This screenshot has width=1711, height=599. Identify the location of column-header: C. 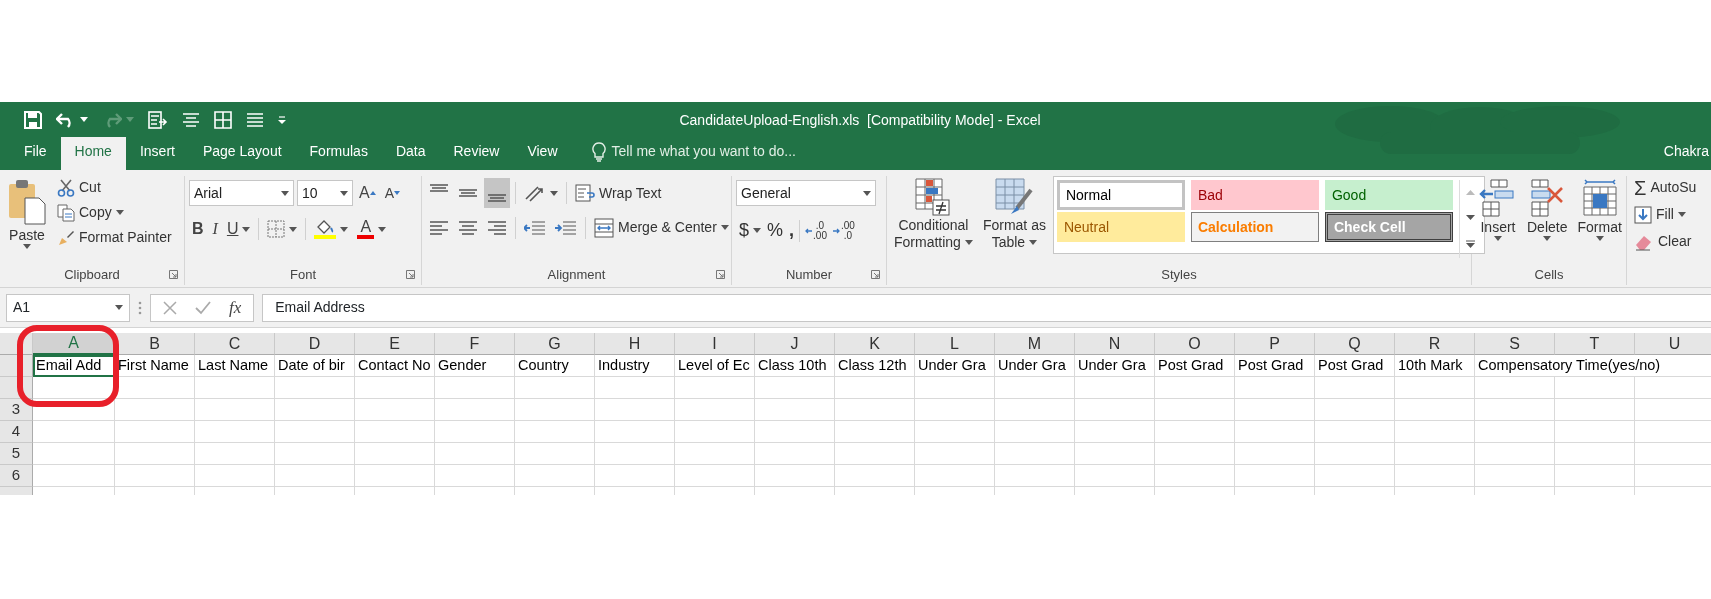
(235, 344).